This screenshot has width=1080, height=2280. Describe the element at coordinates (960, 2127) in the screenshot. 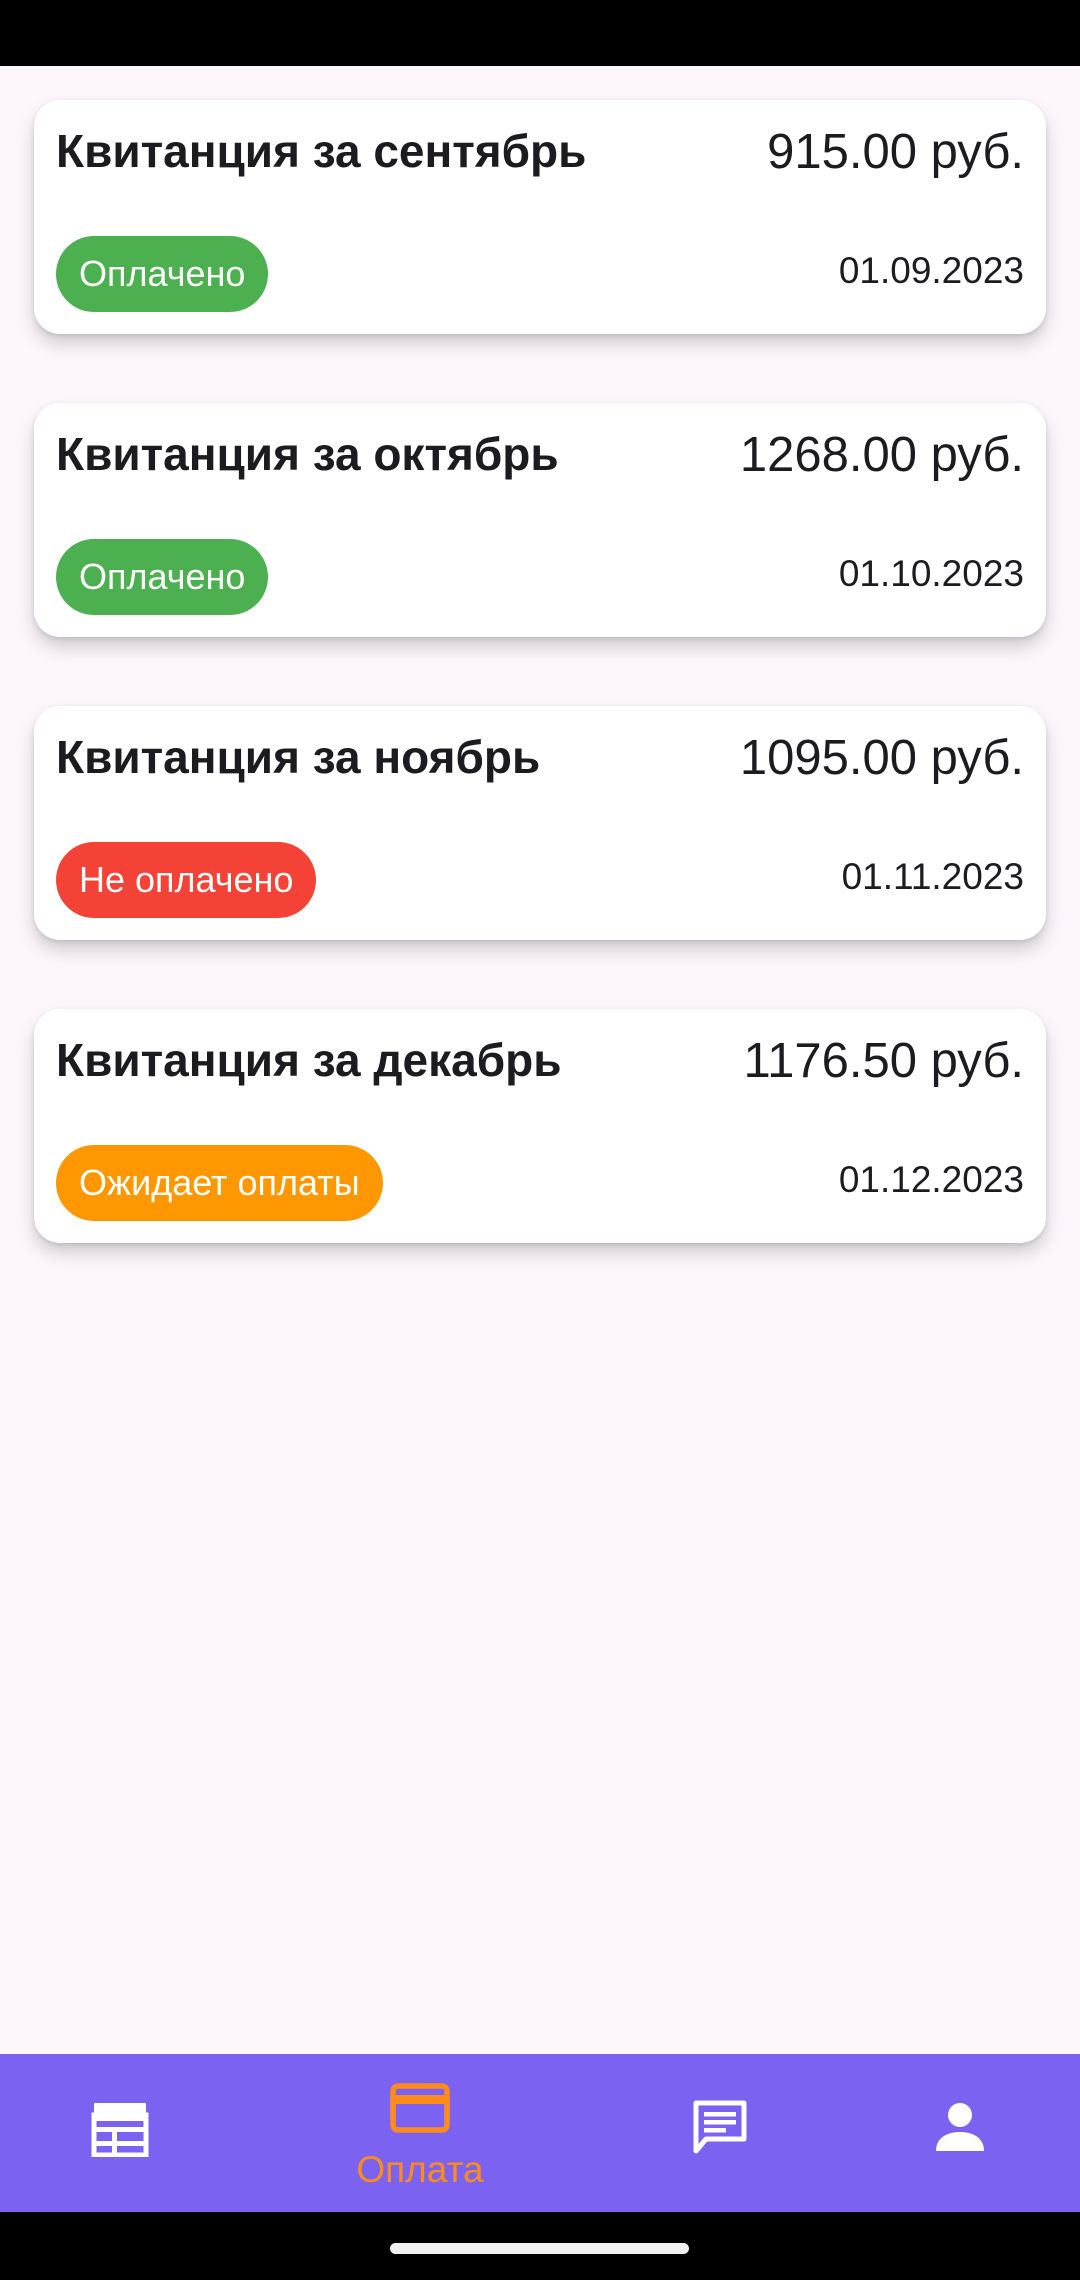

I see `person-icon` at that location.